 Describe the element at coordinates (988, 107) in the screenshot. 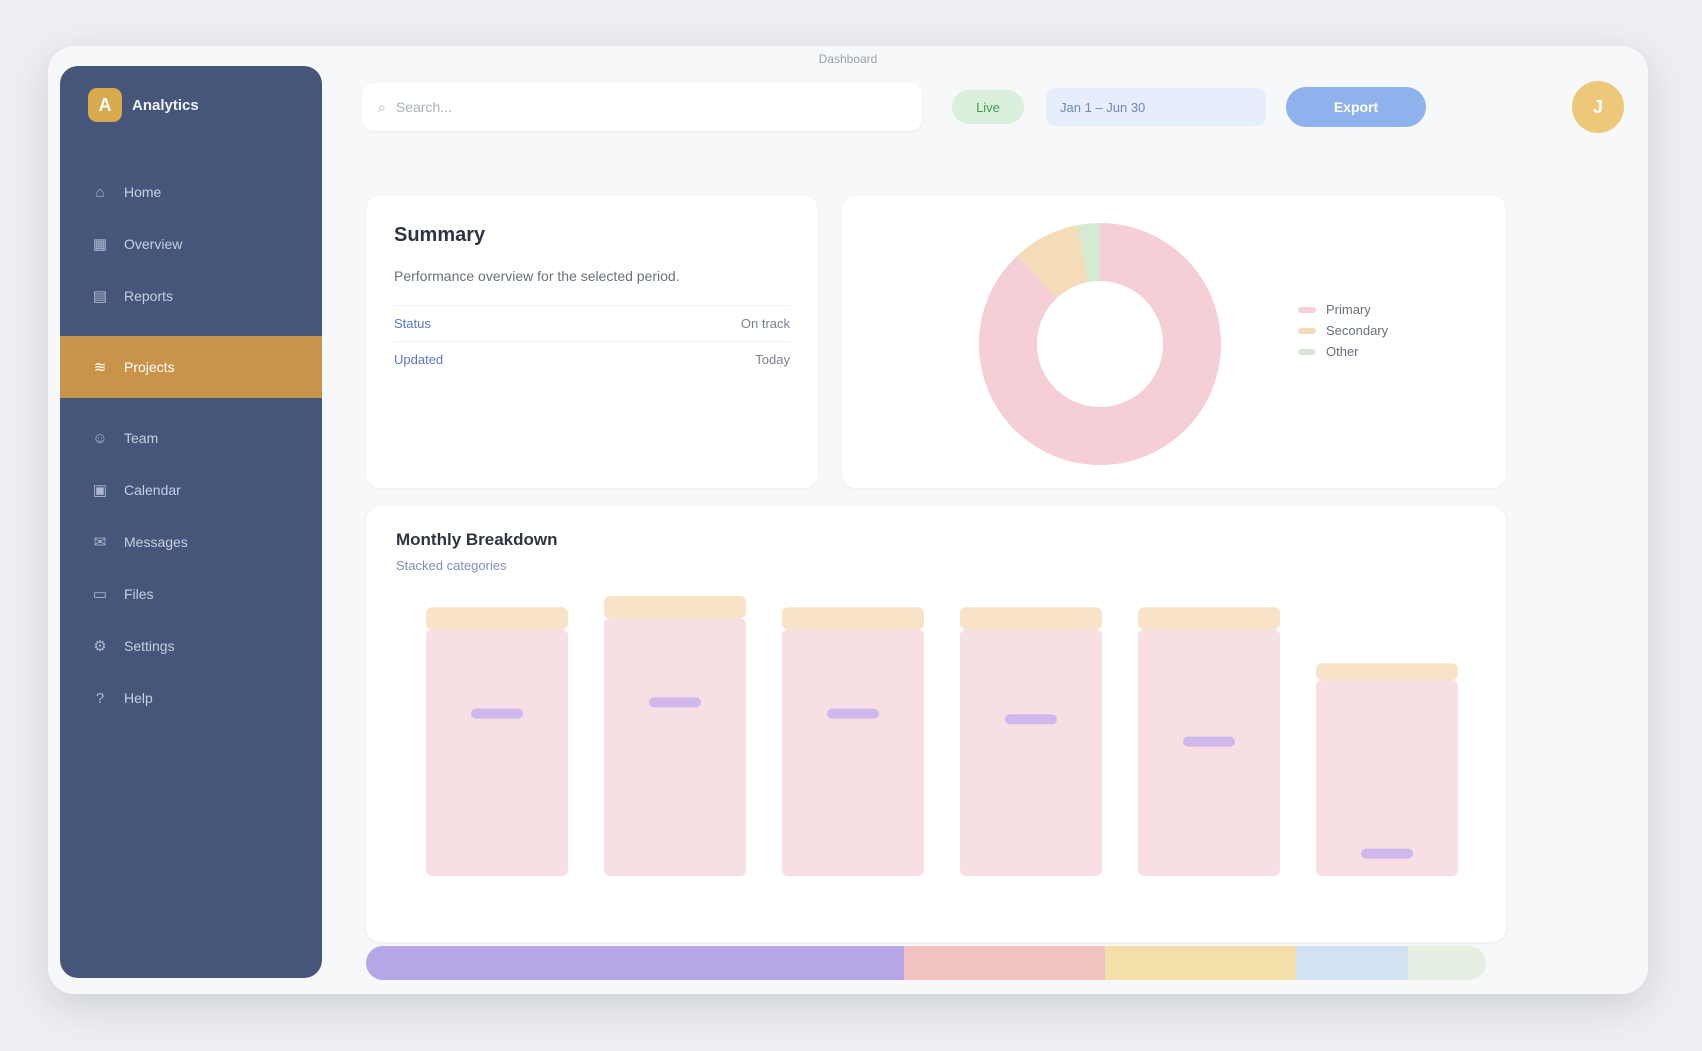

I see `status-badge: Live` at that location.